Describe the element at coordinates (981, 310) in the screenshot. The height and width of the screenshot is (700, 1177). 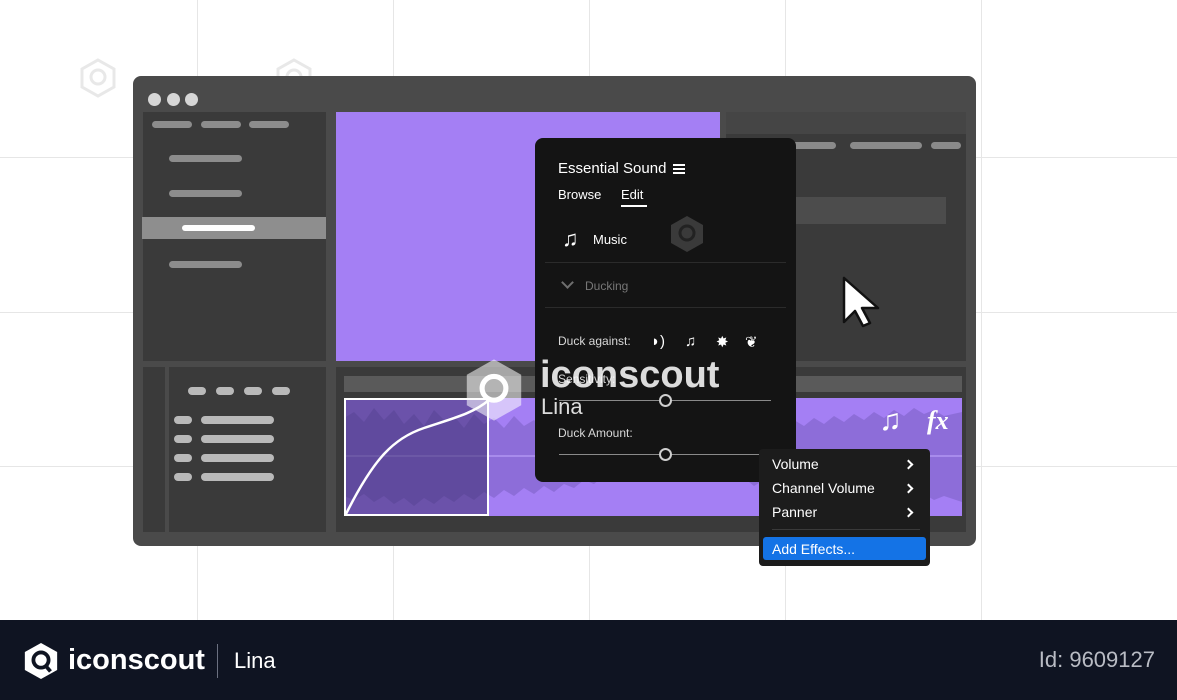
I see `grid-line` at that location.